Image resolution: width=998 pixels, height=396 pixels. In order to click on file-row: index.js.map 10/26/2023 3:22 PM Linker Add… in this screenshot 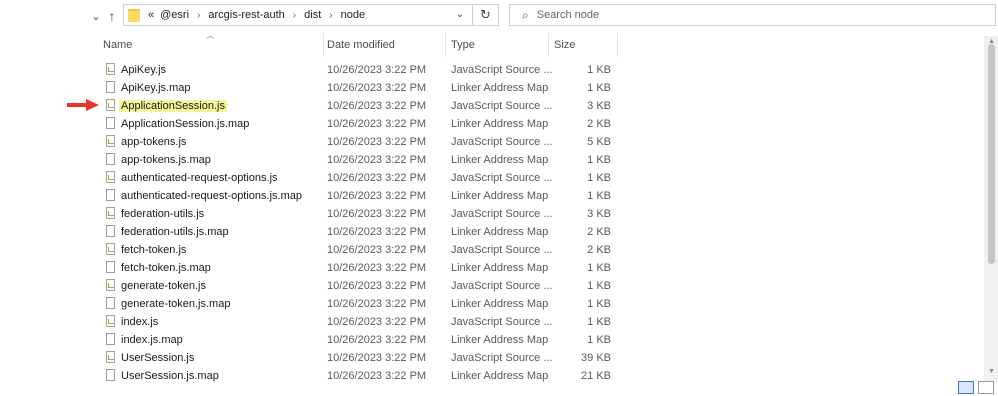, I will do `click(499, 340)`.